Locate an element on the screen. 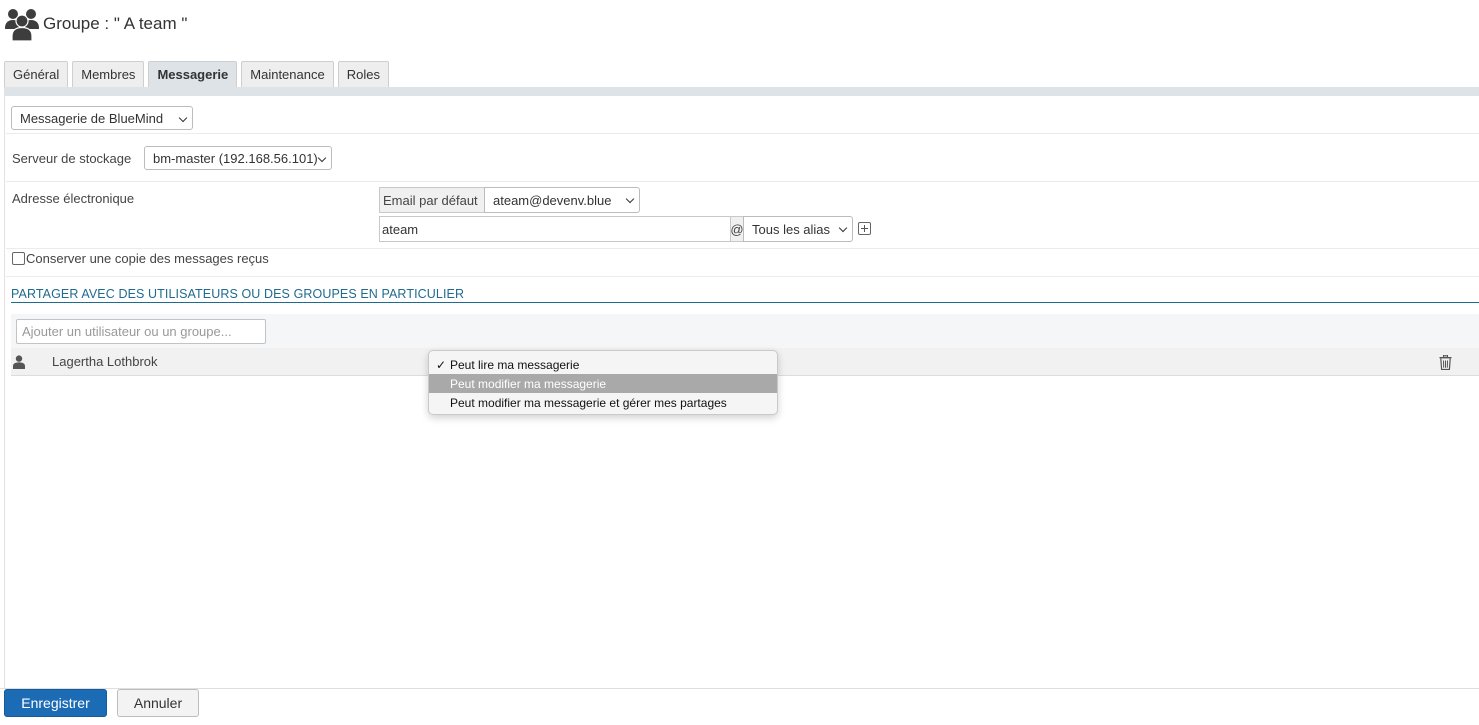 This screenshot has width=1479, height=725. menu-item-read: ✓ Peut lire ma messagerie is located at coordinates (603, 364).